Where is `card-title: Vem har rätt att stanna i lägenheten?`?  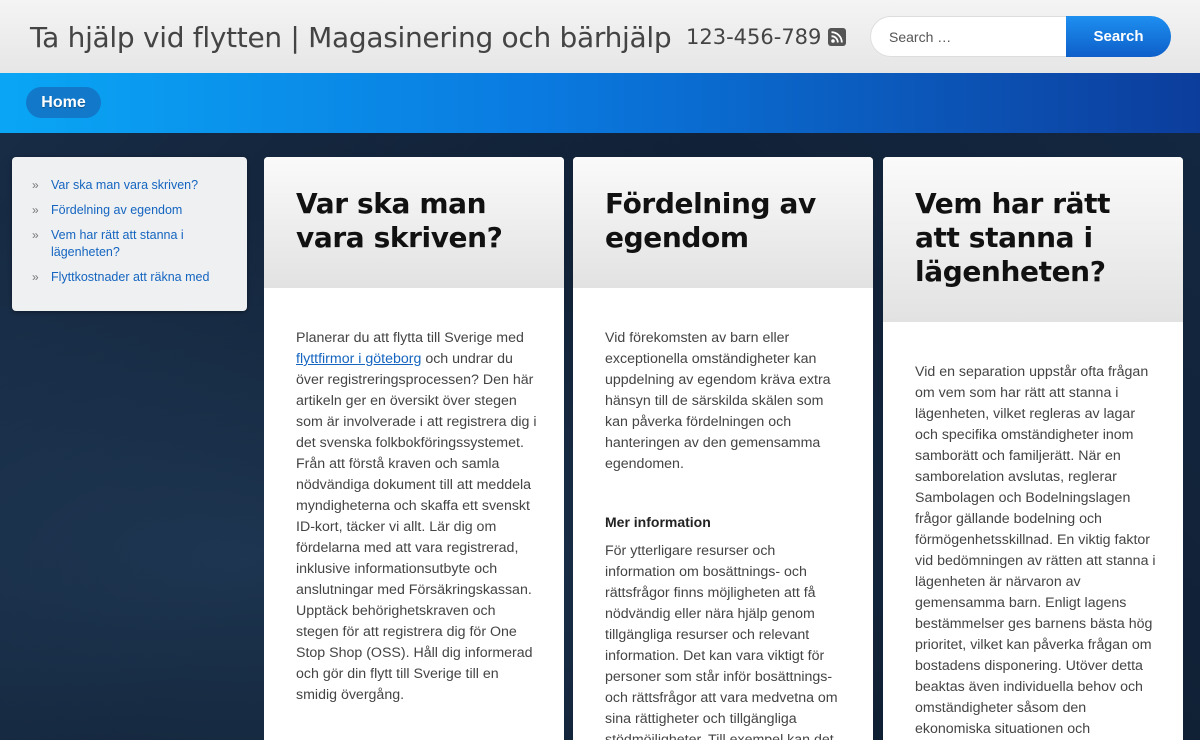
card-title: Vem har rätt att stanna i lägenheten? is located at coordinates (1039, 238).